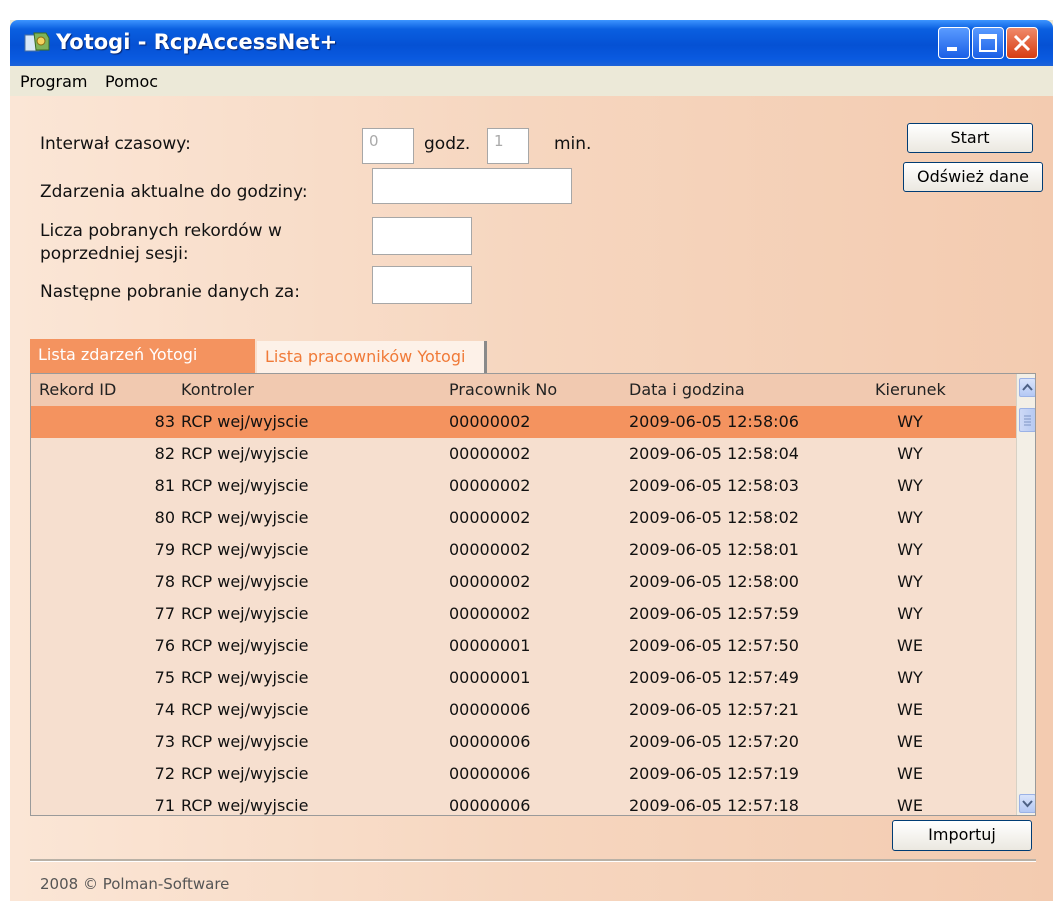 The image size is (1053, 901). Describe the element at coordinates (170, 292) in the screenshot. I see `next-download-label: Następne pobranie danych za:` at that location.